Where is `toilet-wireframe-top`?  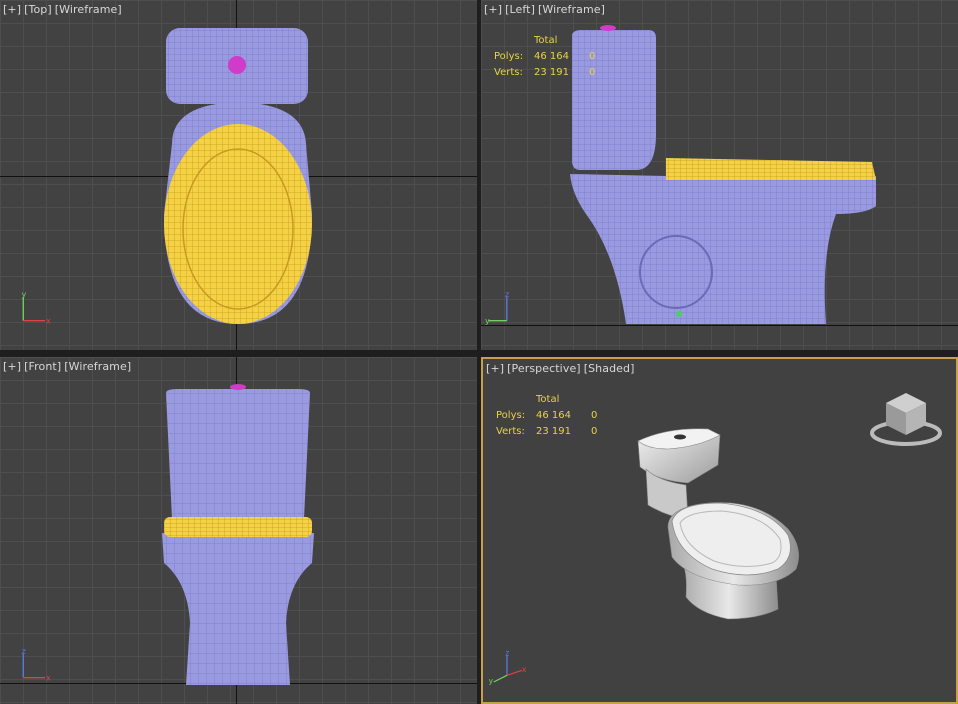 toilet-wireframe-top is located at coordinates (238, 176).